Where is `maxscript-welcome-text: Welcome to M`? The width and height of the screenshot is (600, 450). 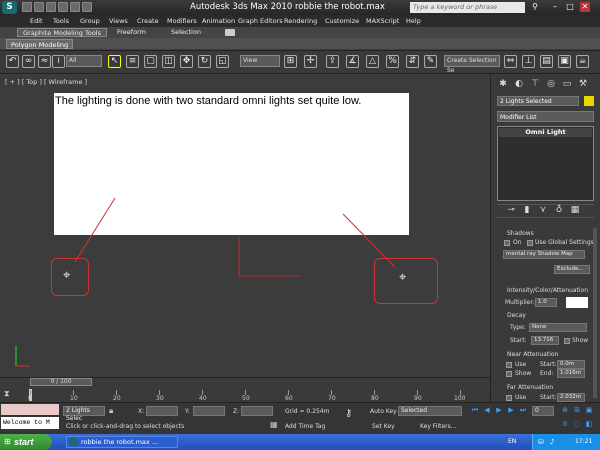
maxscript-welcome-text: Welcome to M is located at coordinates (30, 423).